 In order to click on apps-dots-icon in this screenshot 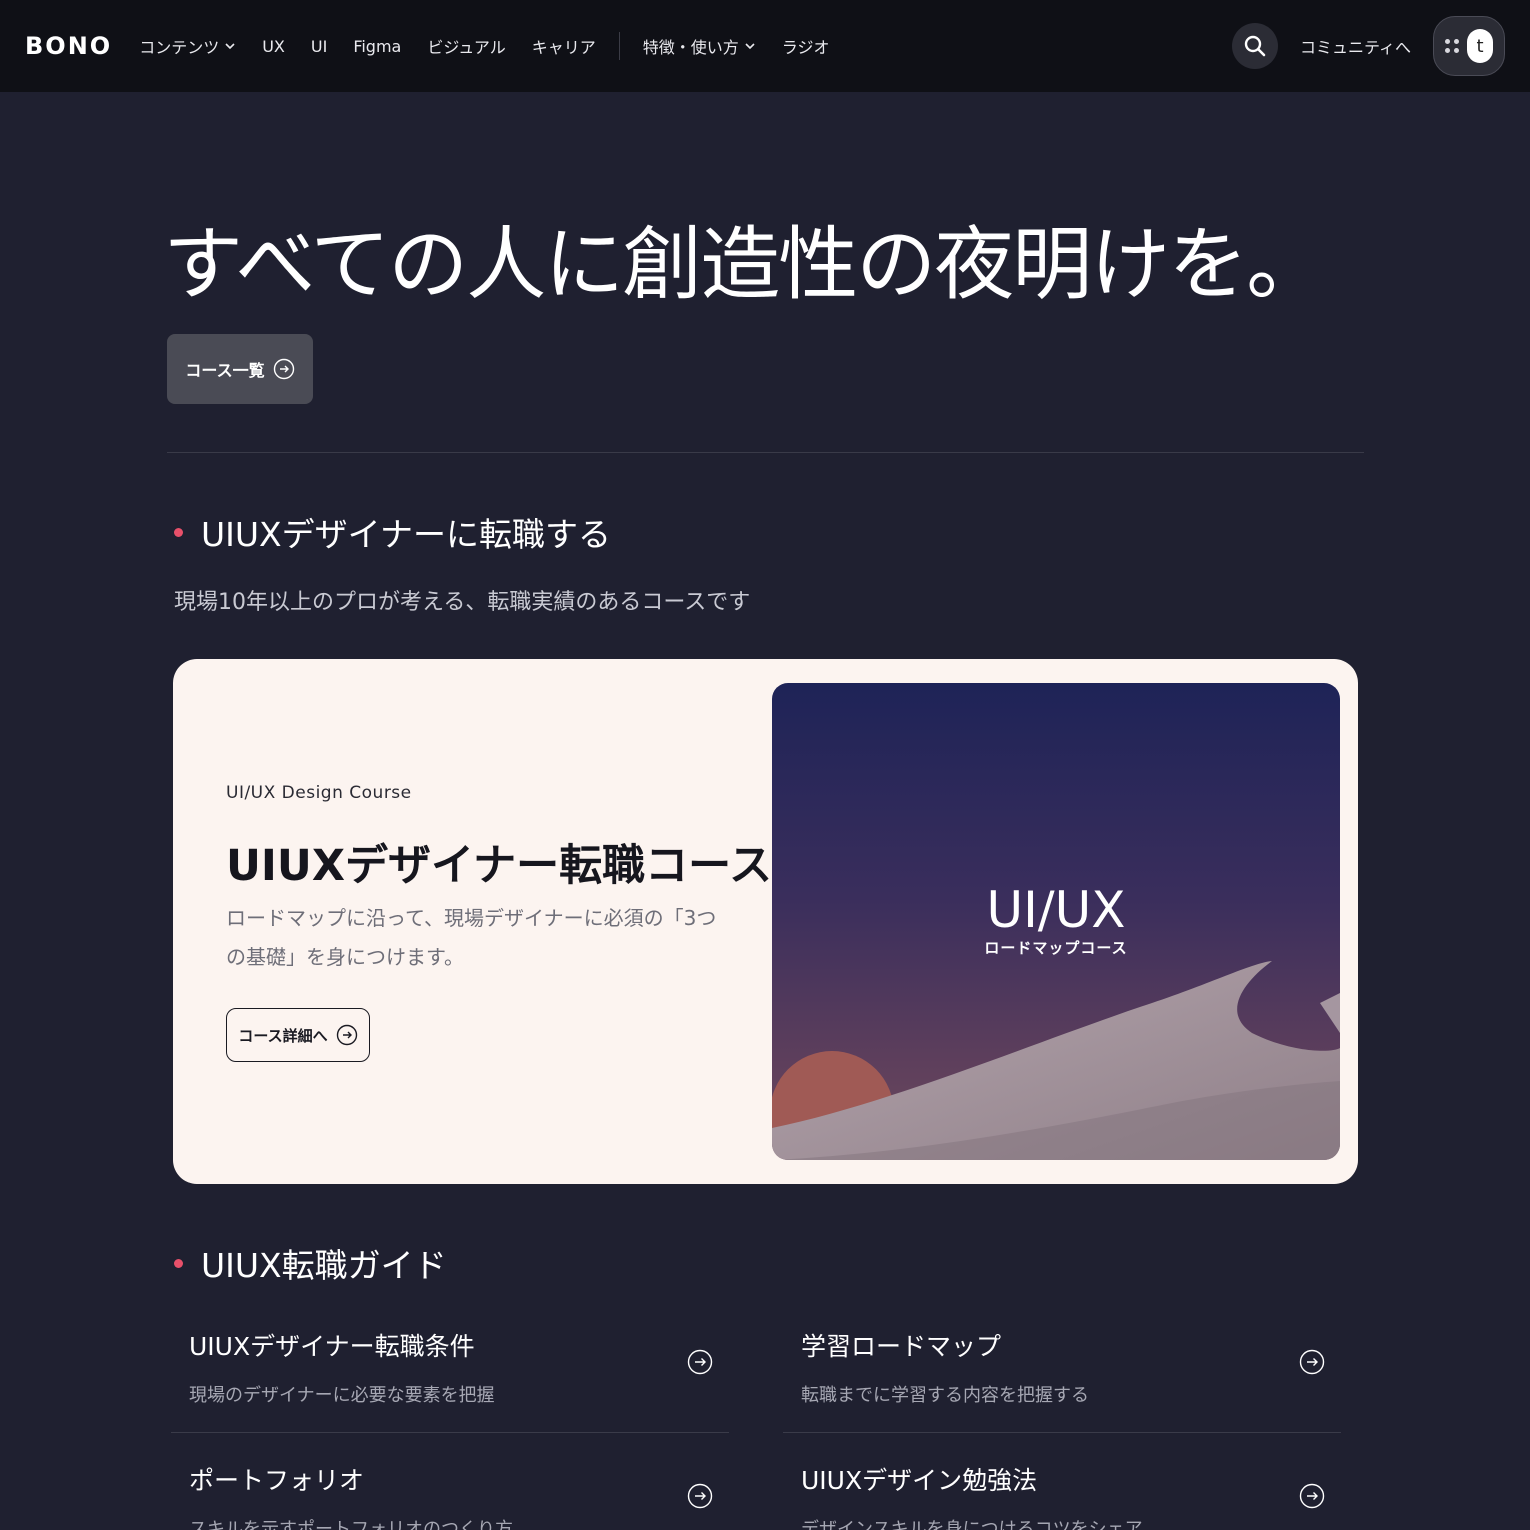, I will do `click(1452, 46)`.